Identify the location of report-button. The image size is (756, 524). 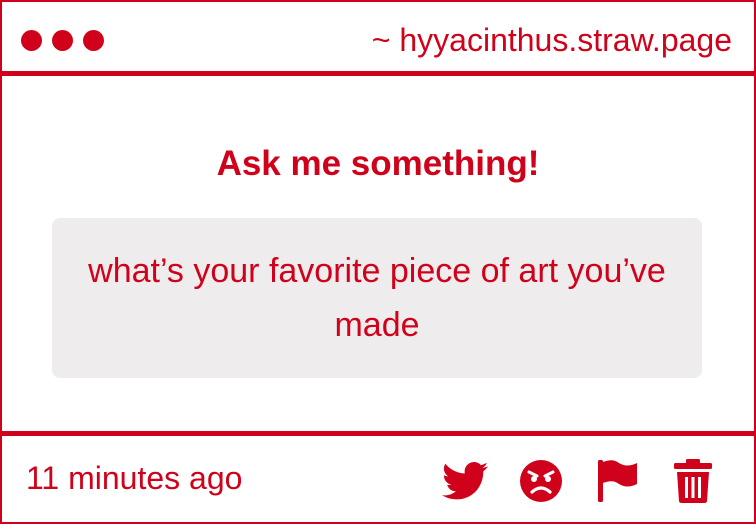
(617, 481).